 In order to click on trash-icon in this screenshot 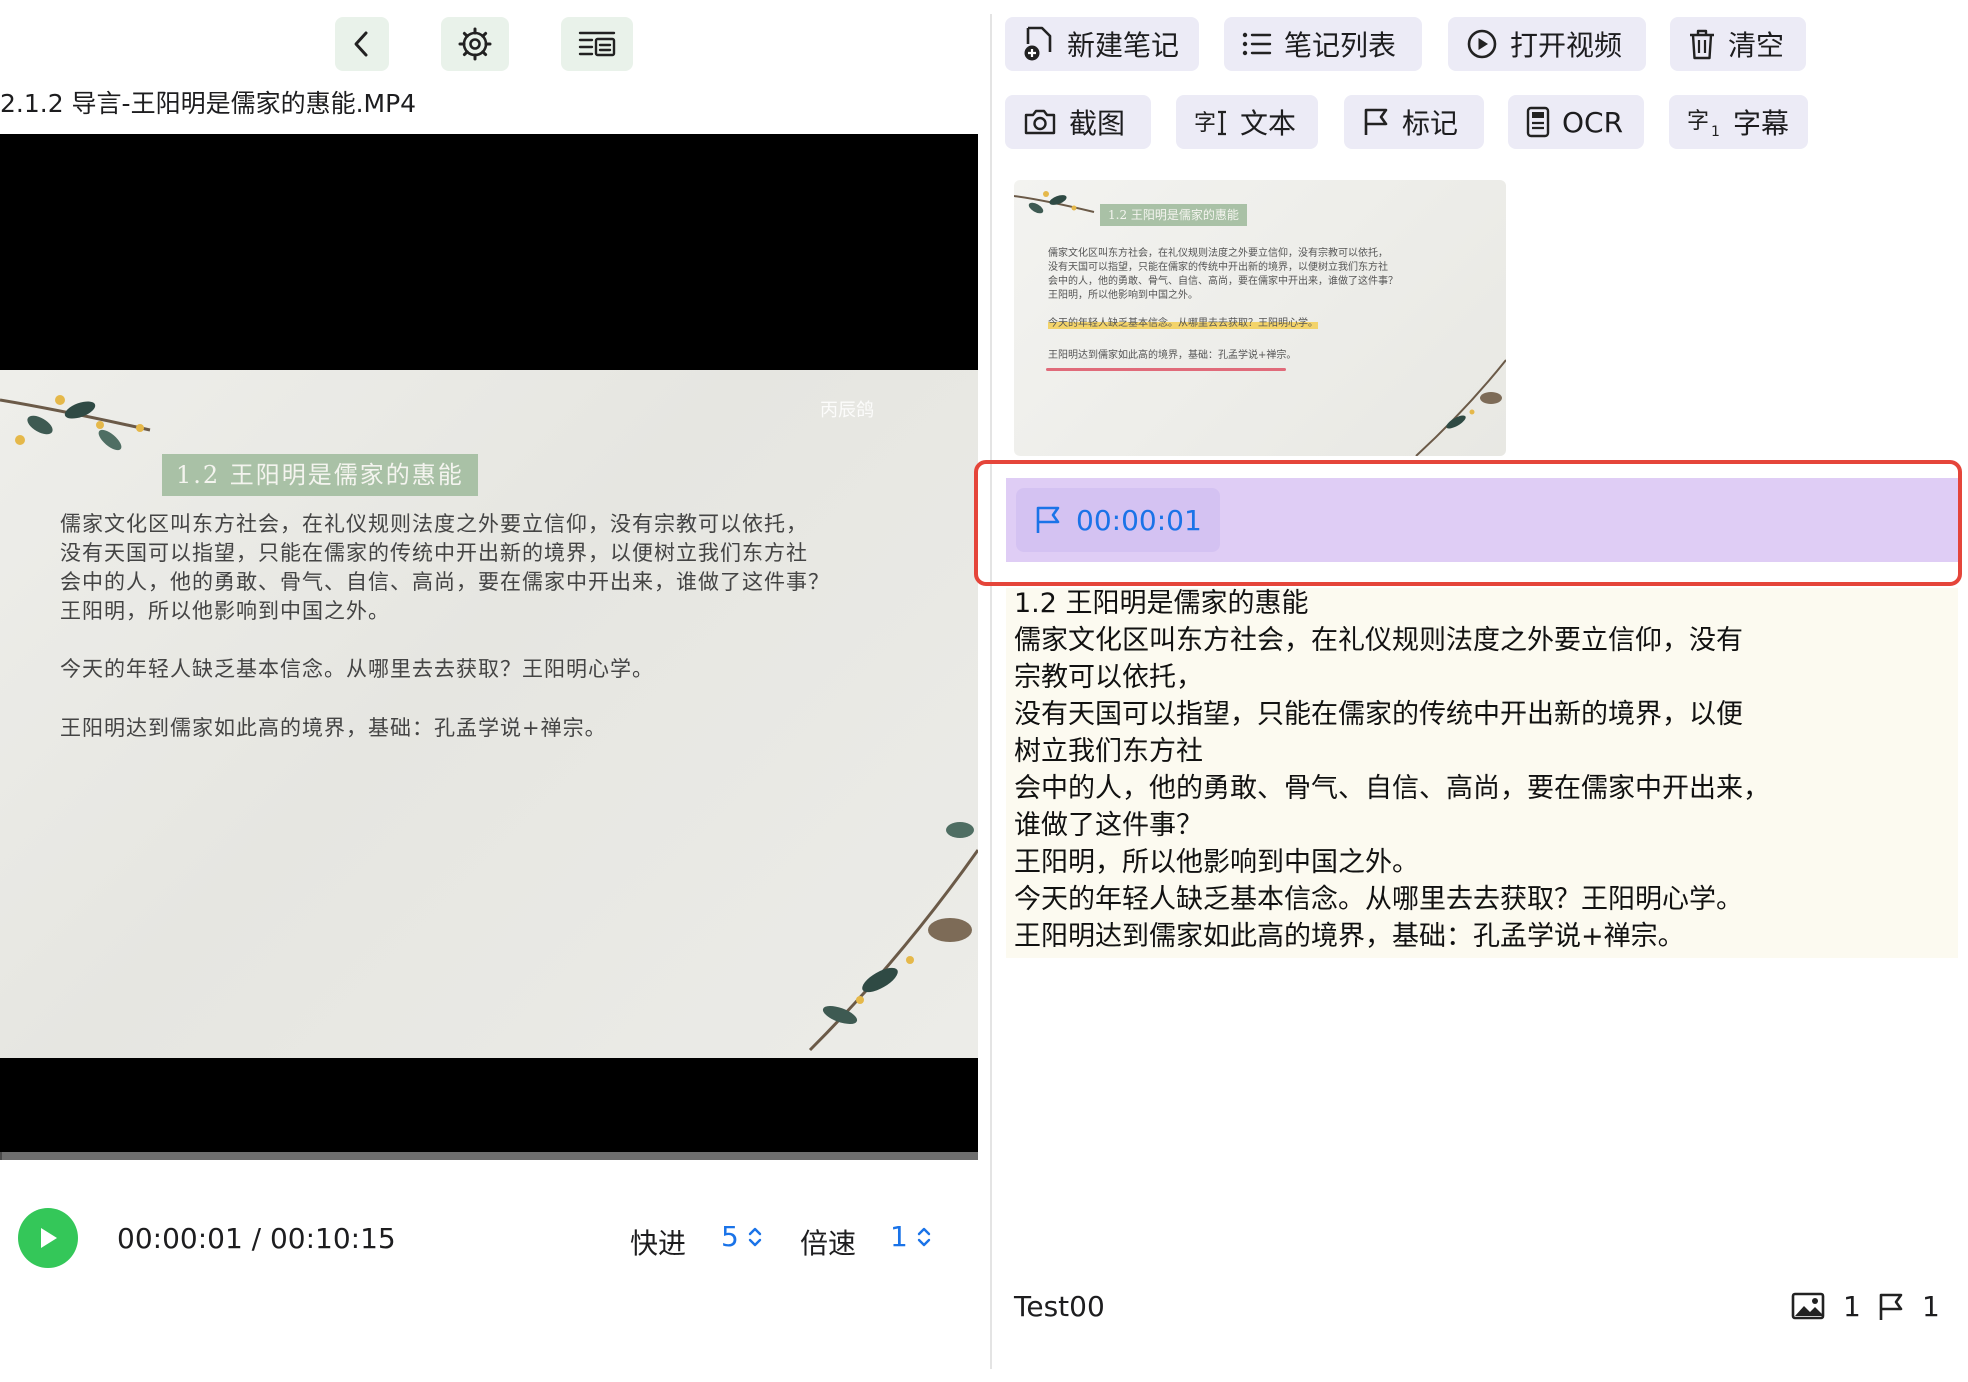, I will do `click(1702, 44)`.